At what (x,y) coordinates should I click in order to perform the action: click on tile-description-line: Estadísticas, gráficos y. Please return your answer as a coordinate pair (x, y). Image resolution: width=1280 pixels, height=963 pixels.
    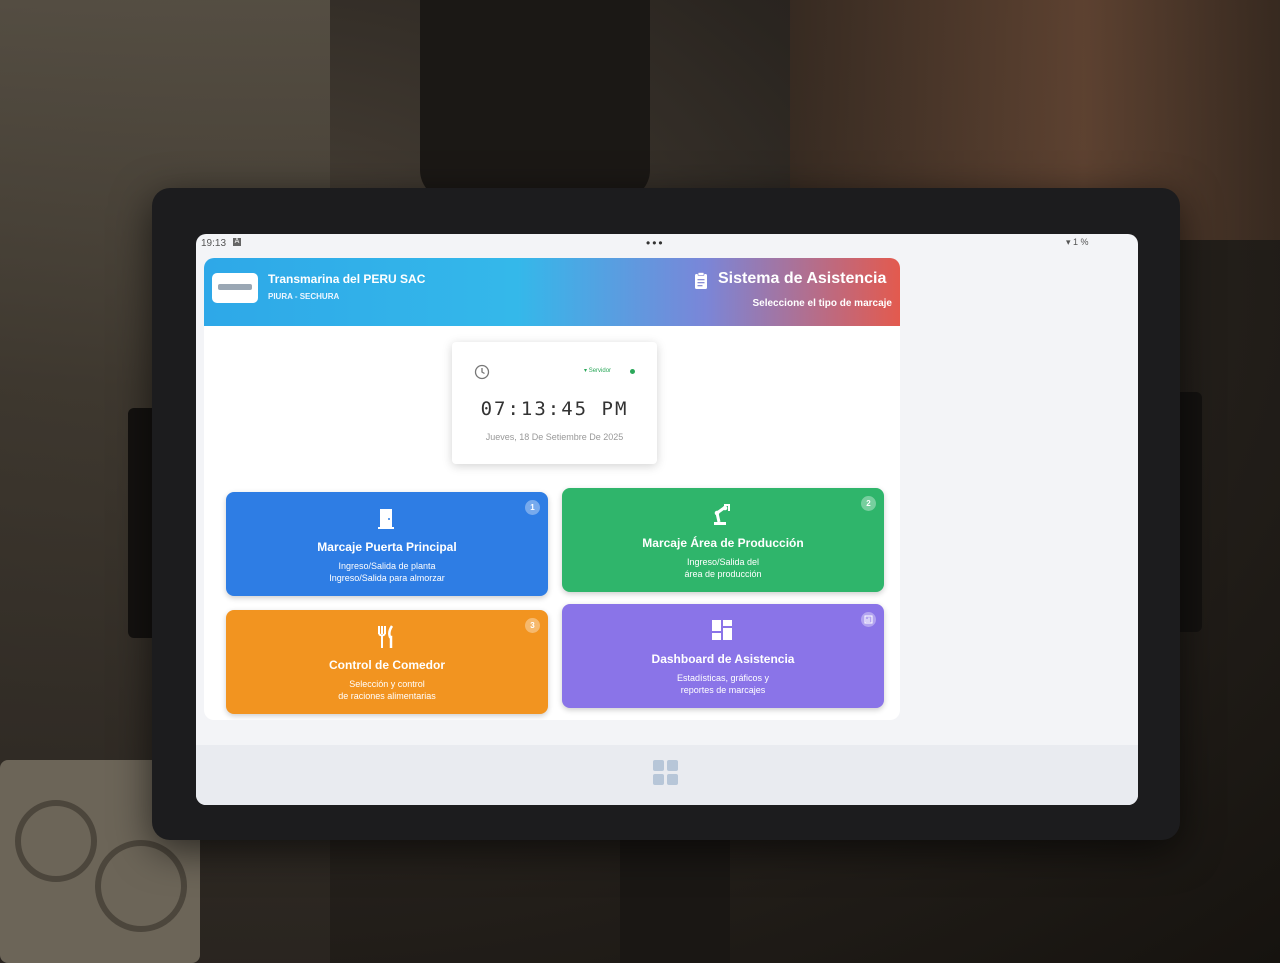
    Looking at the image, I should click on (723, 678).